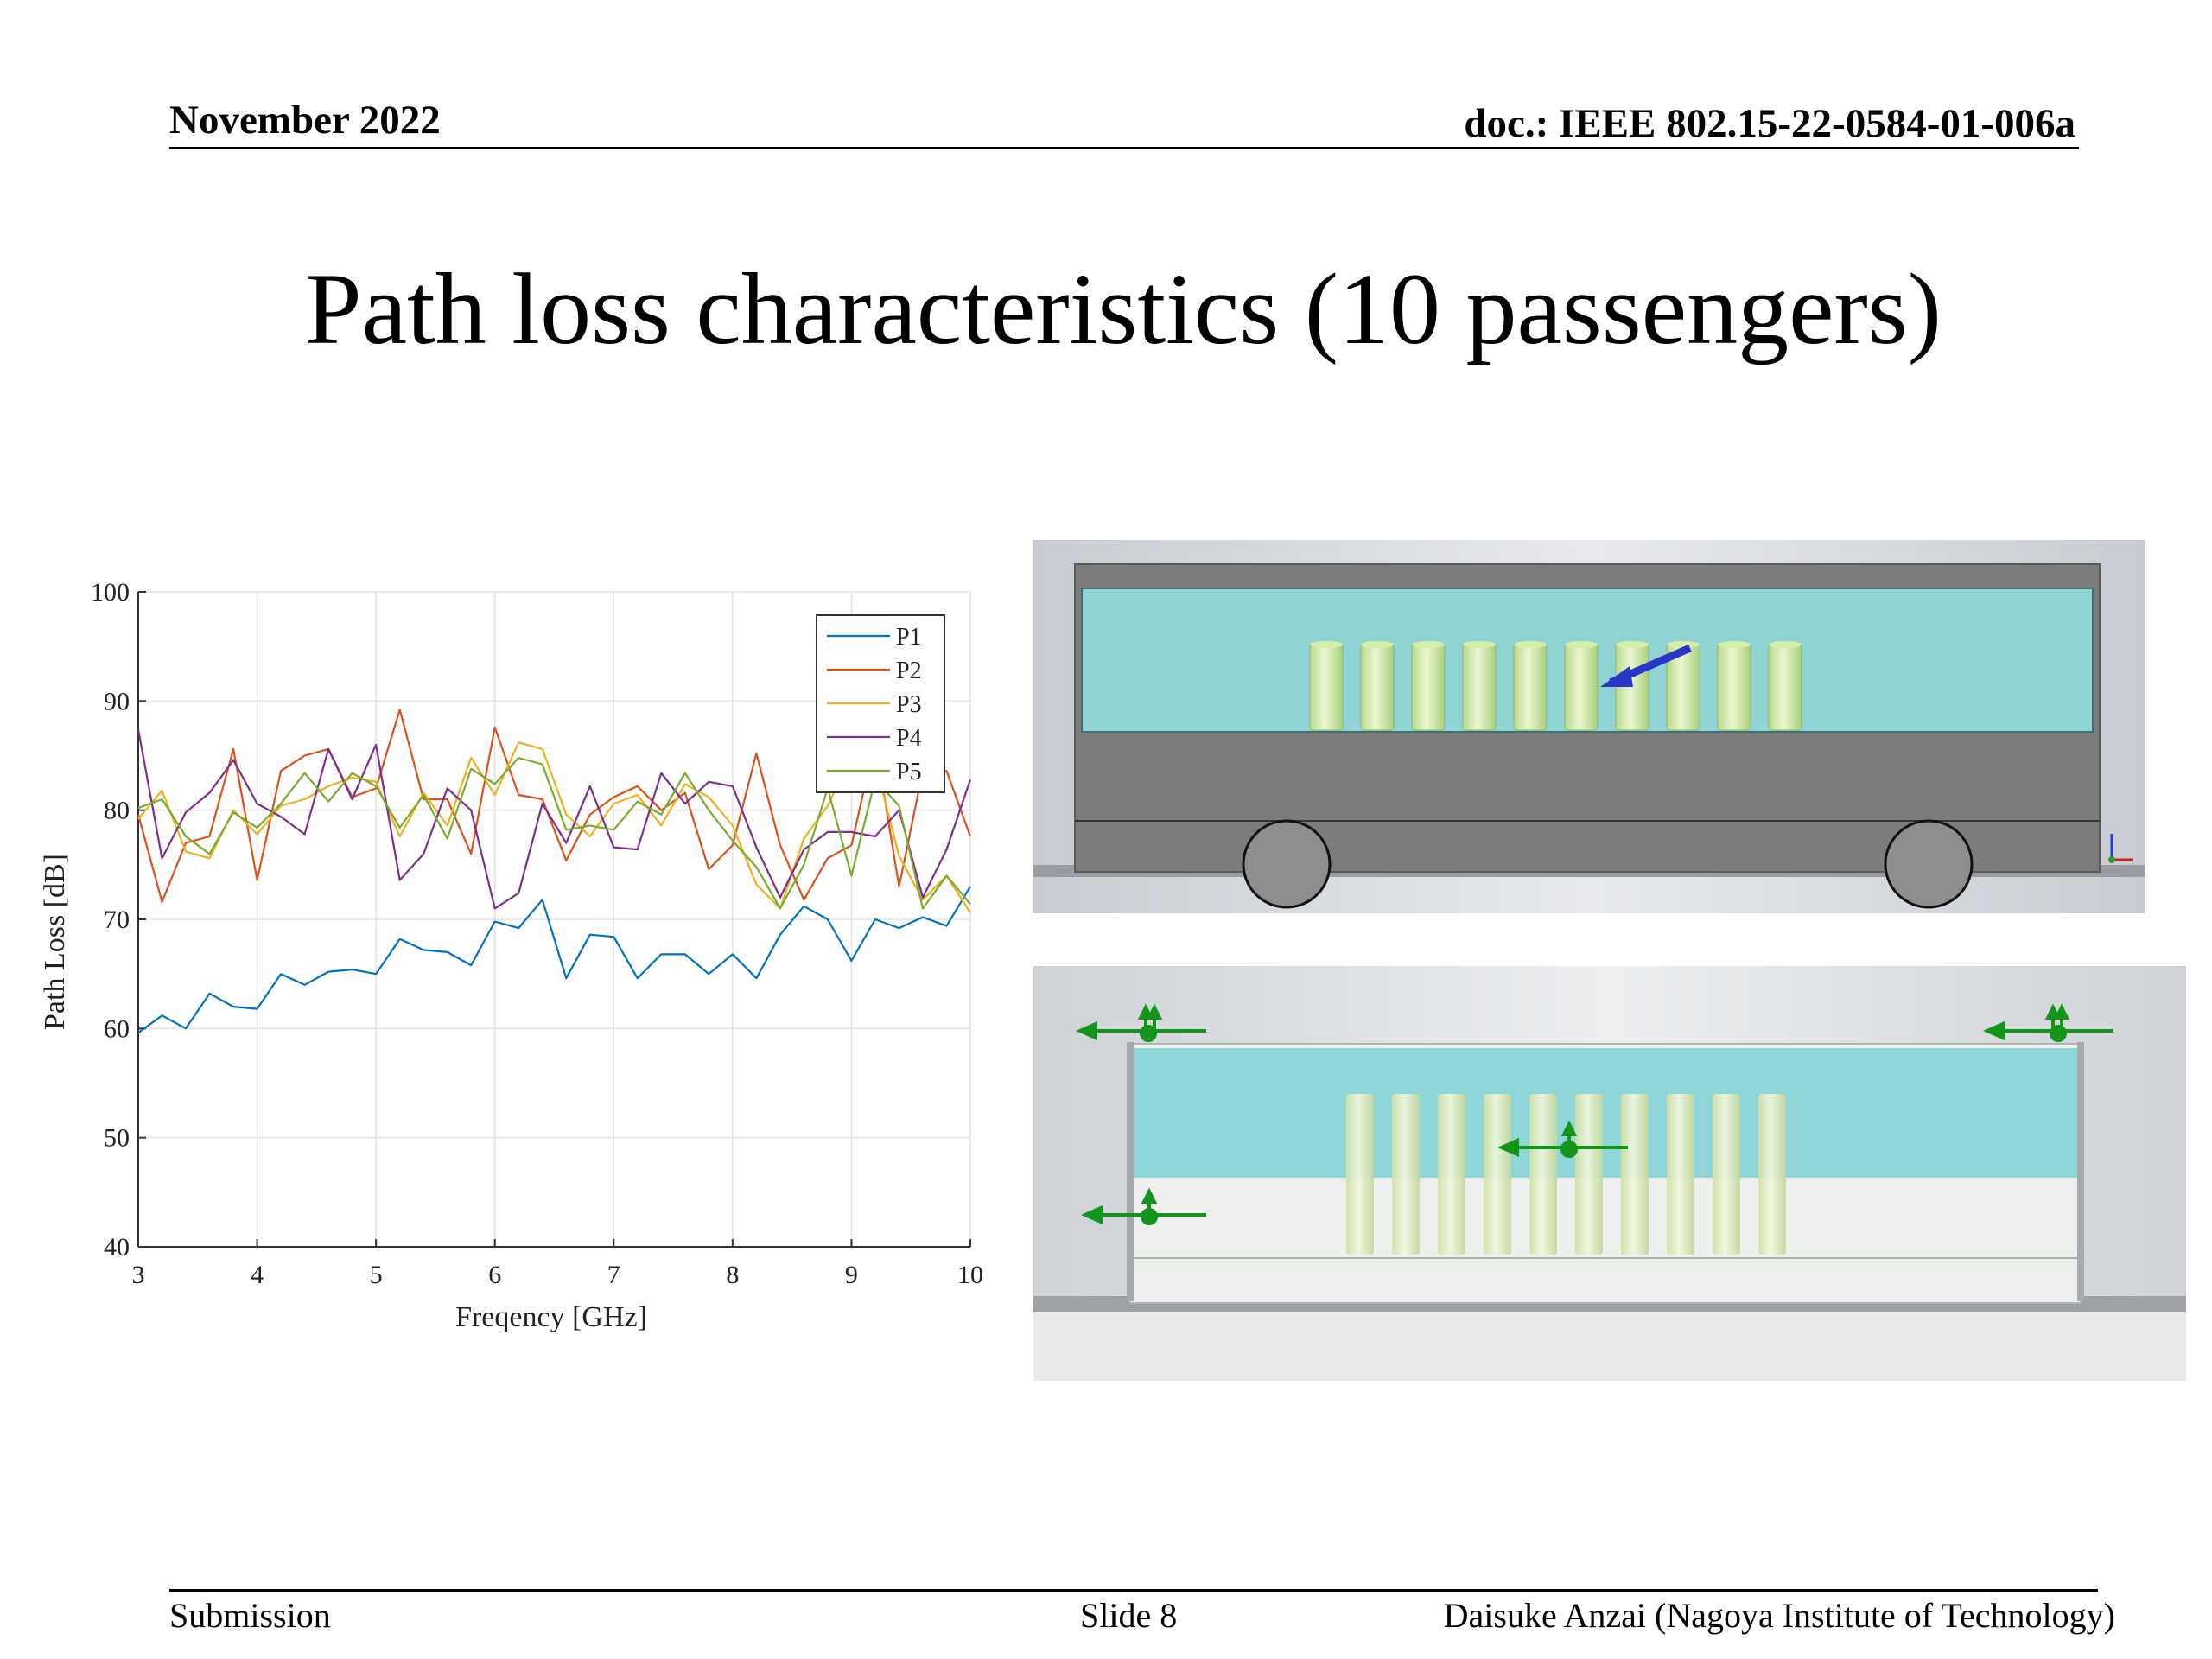 This screenshot has width=2212, height=1659. Describe the element at coordinates (1129, 1615) in the screenshot. I see `footer-slide-number: Slide 8` at that location.